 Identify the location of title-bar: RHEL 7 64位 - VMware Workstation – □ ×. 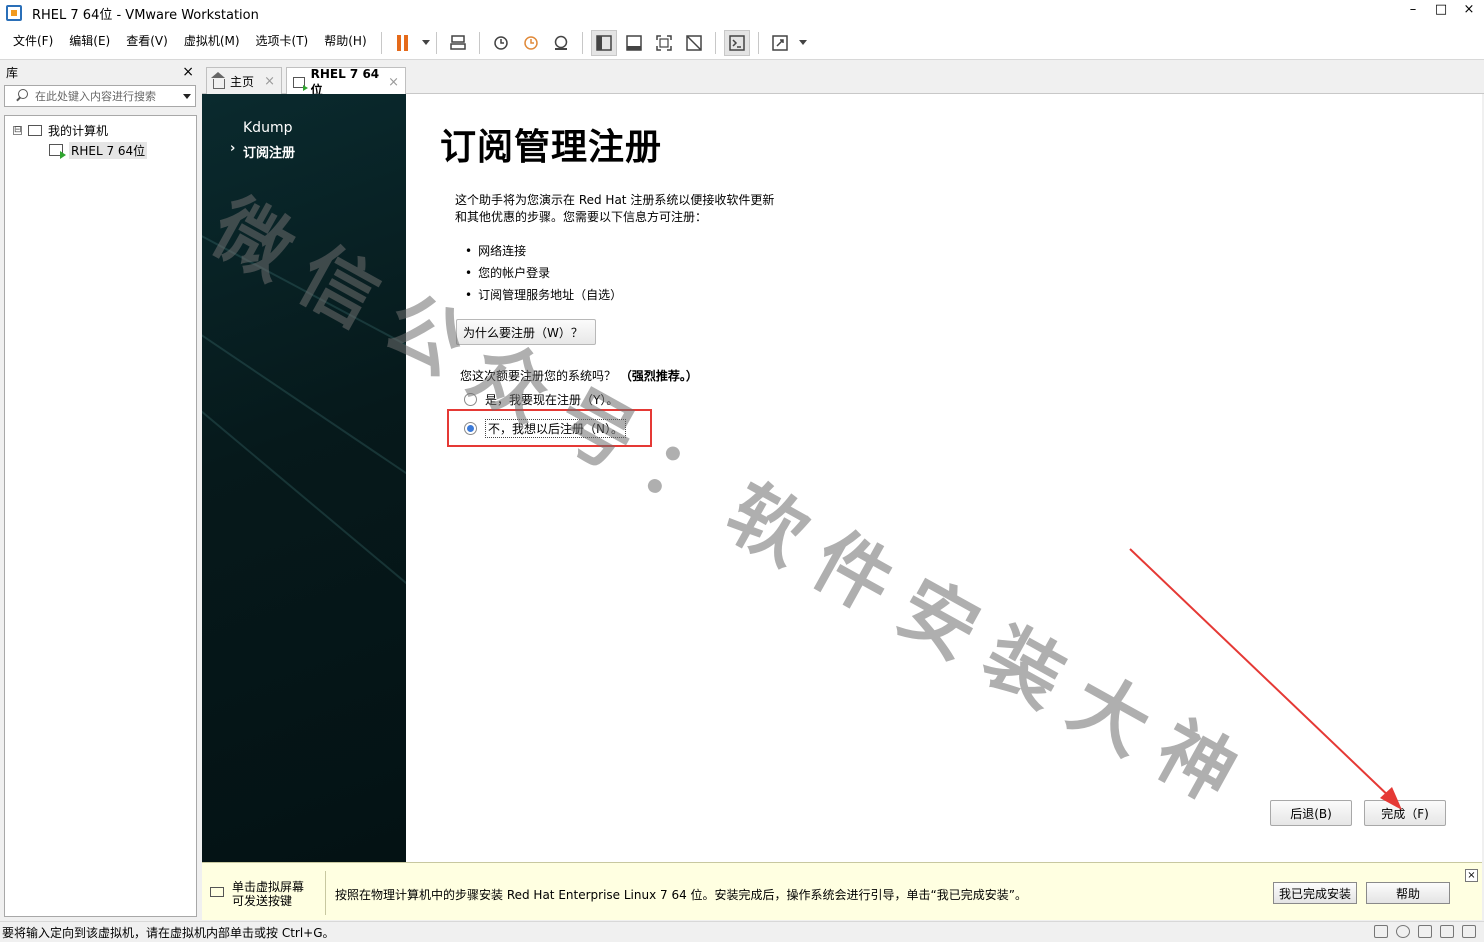
(742, 13).